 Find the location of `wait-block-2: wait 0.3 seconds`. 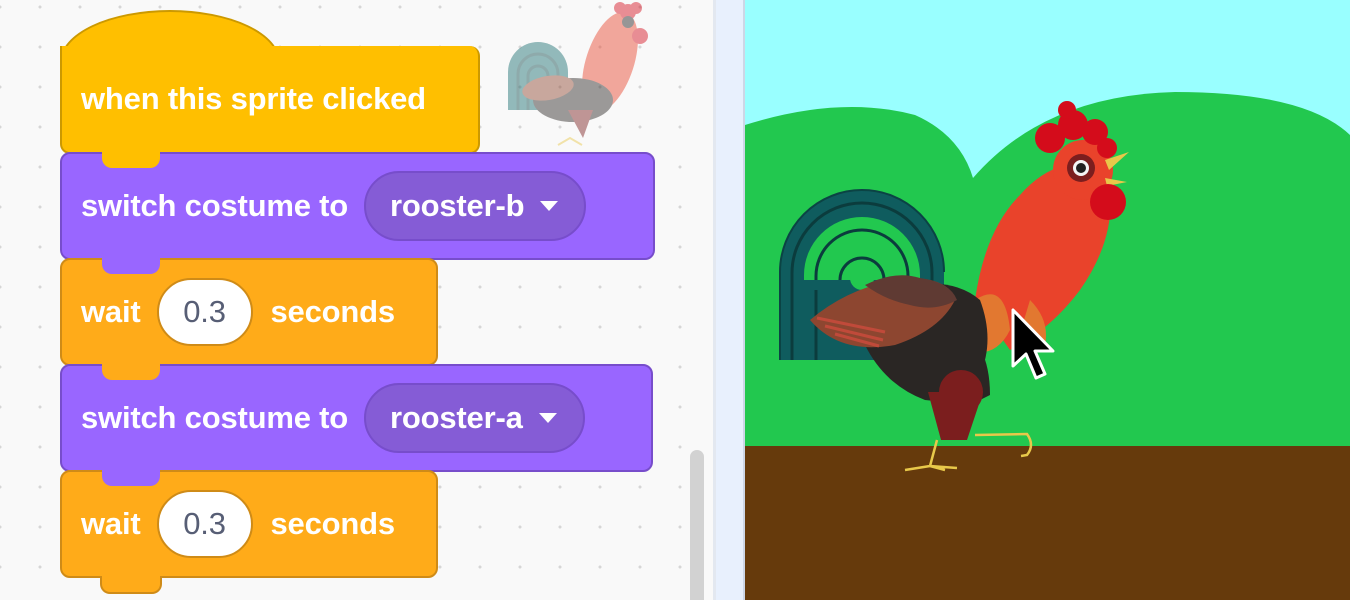

wait-block-2: wait 0.3 seconds is located at coordinates (249, 524).